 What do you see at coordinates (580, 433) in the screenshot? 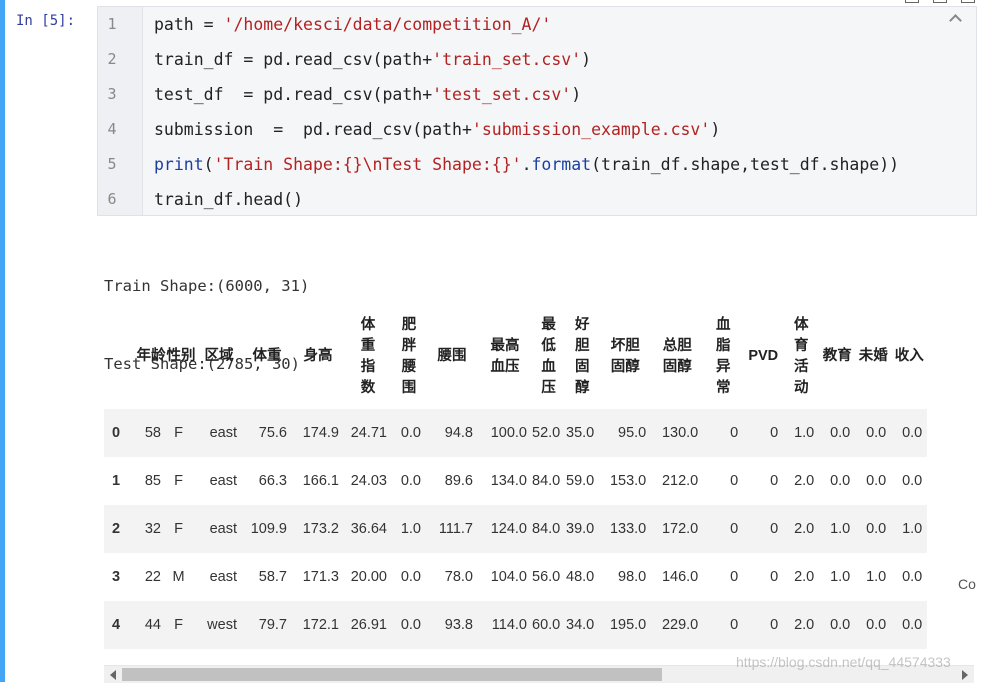
I see `table-cell: 35.0` at bounding box center [580, 433].